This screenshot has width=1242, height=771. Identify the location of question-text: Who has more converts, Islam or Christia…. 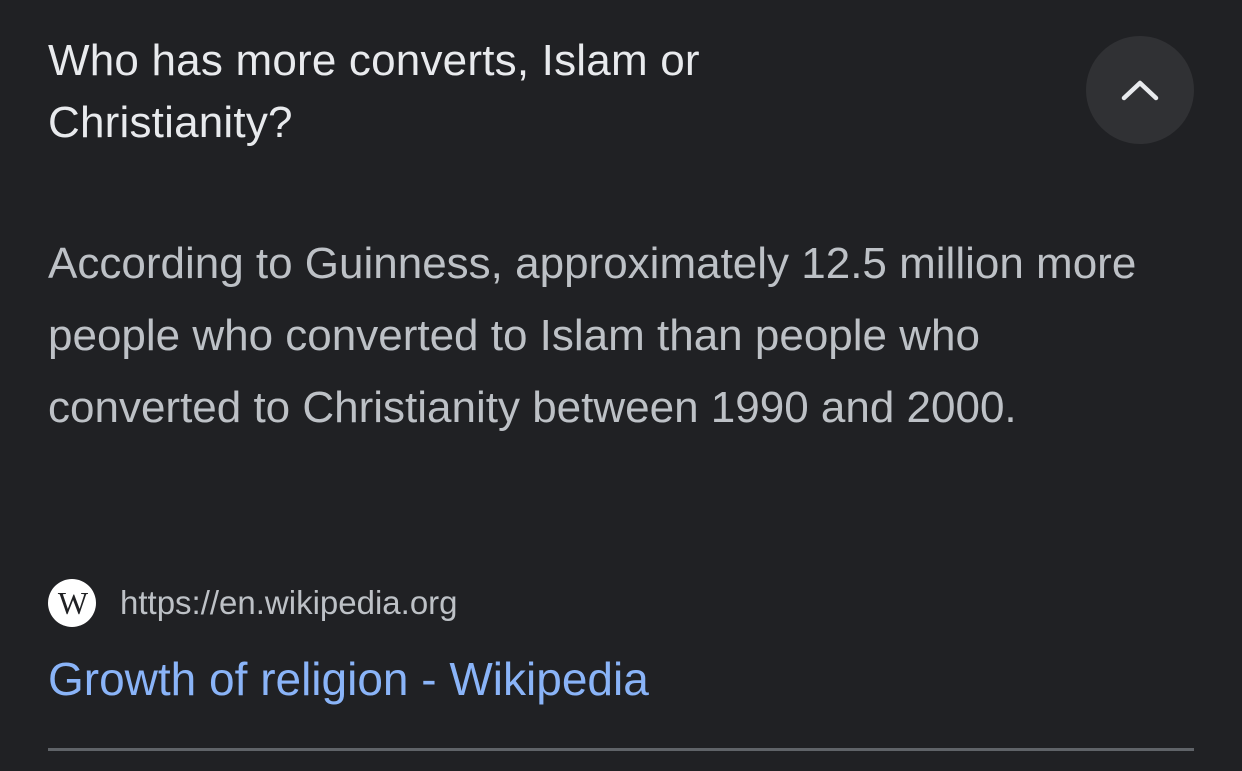
(374, 91).